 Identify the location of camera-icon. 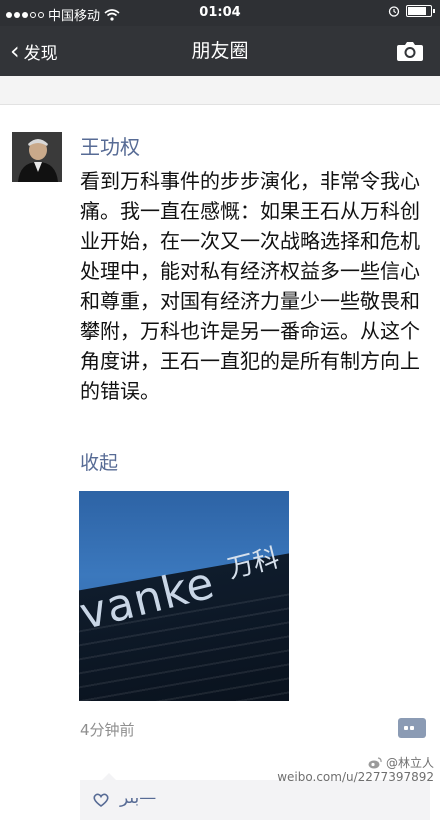
(410, 51).